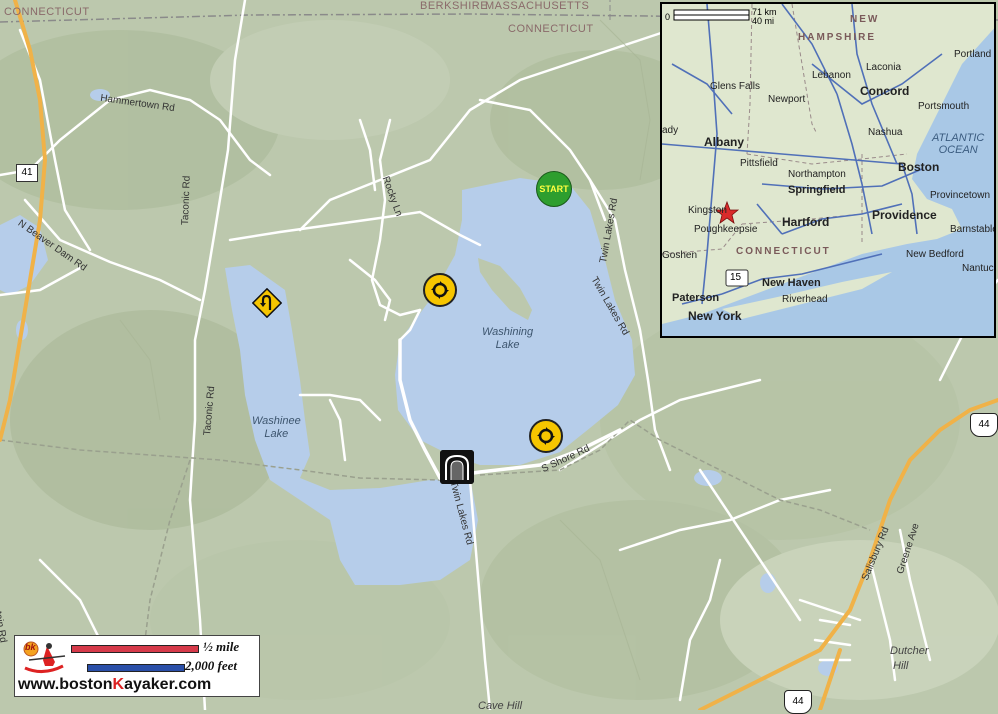 The height and width of the screenshot is (714, 998). What do you see at coordinates (135, 649) in the screenshot?
I see `scale-bar-mile` at bounding box center [135, 649].